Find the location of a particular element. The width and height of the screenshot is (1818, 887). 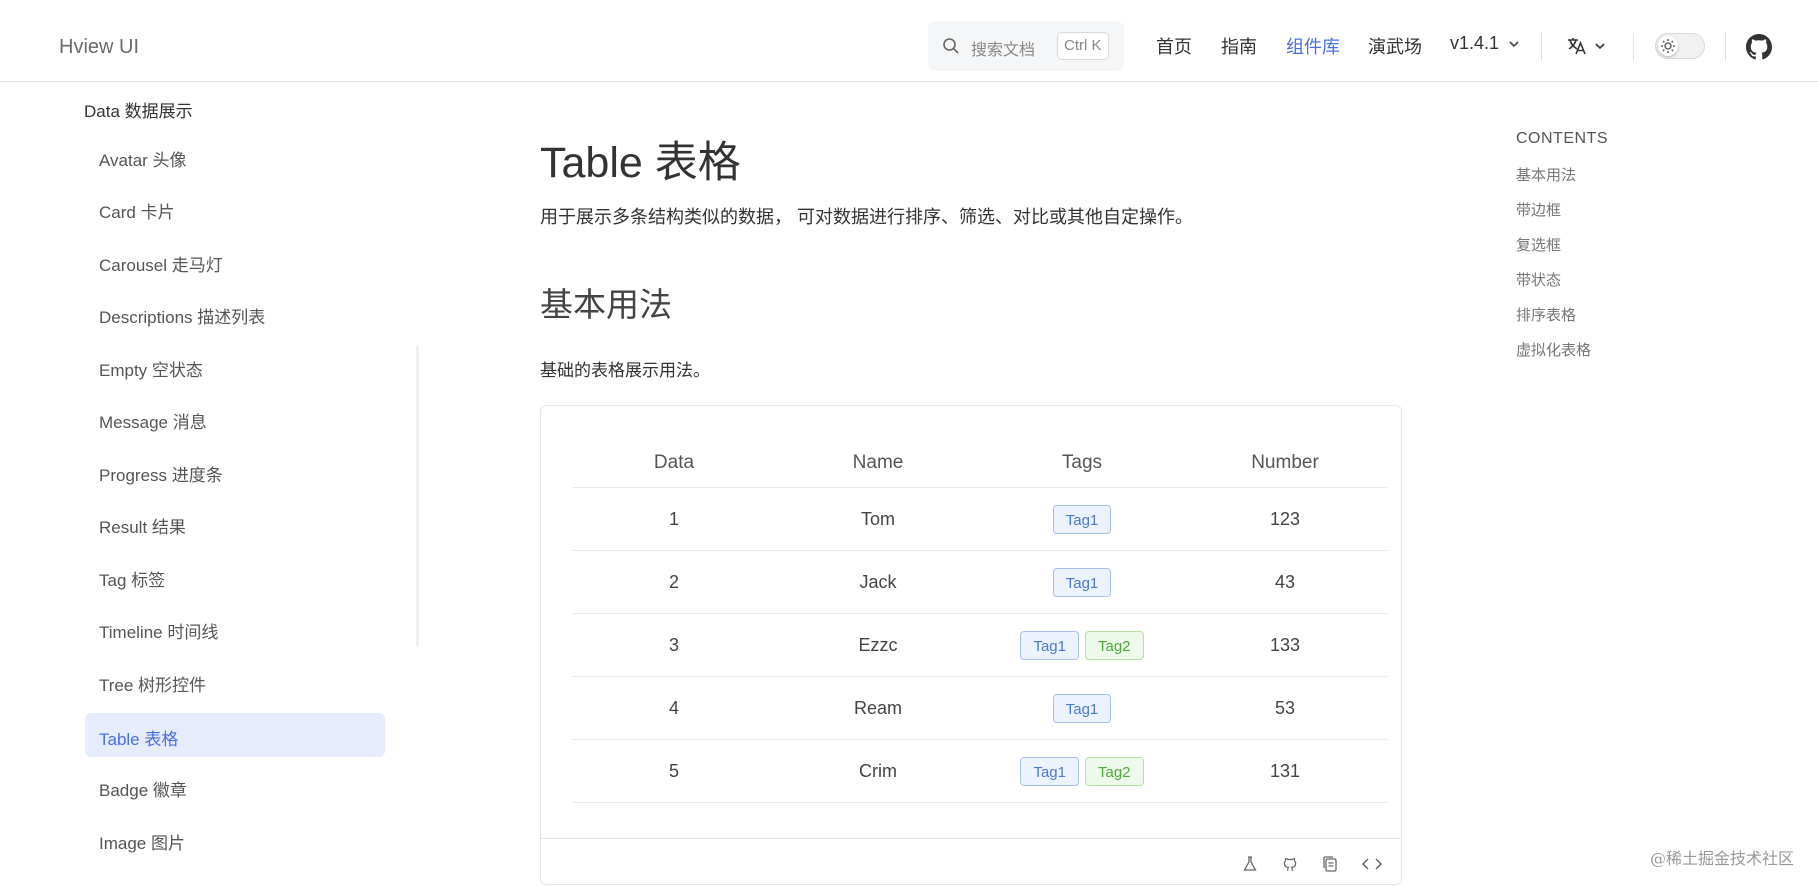

version-dropdown: v1.4.1 is located at coordinates (1485, 43).